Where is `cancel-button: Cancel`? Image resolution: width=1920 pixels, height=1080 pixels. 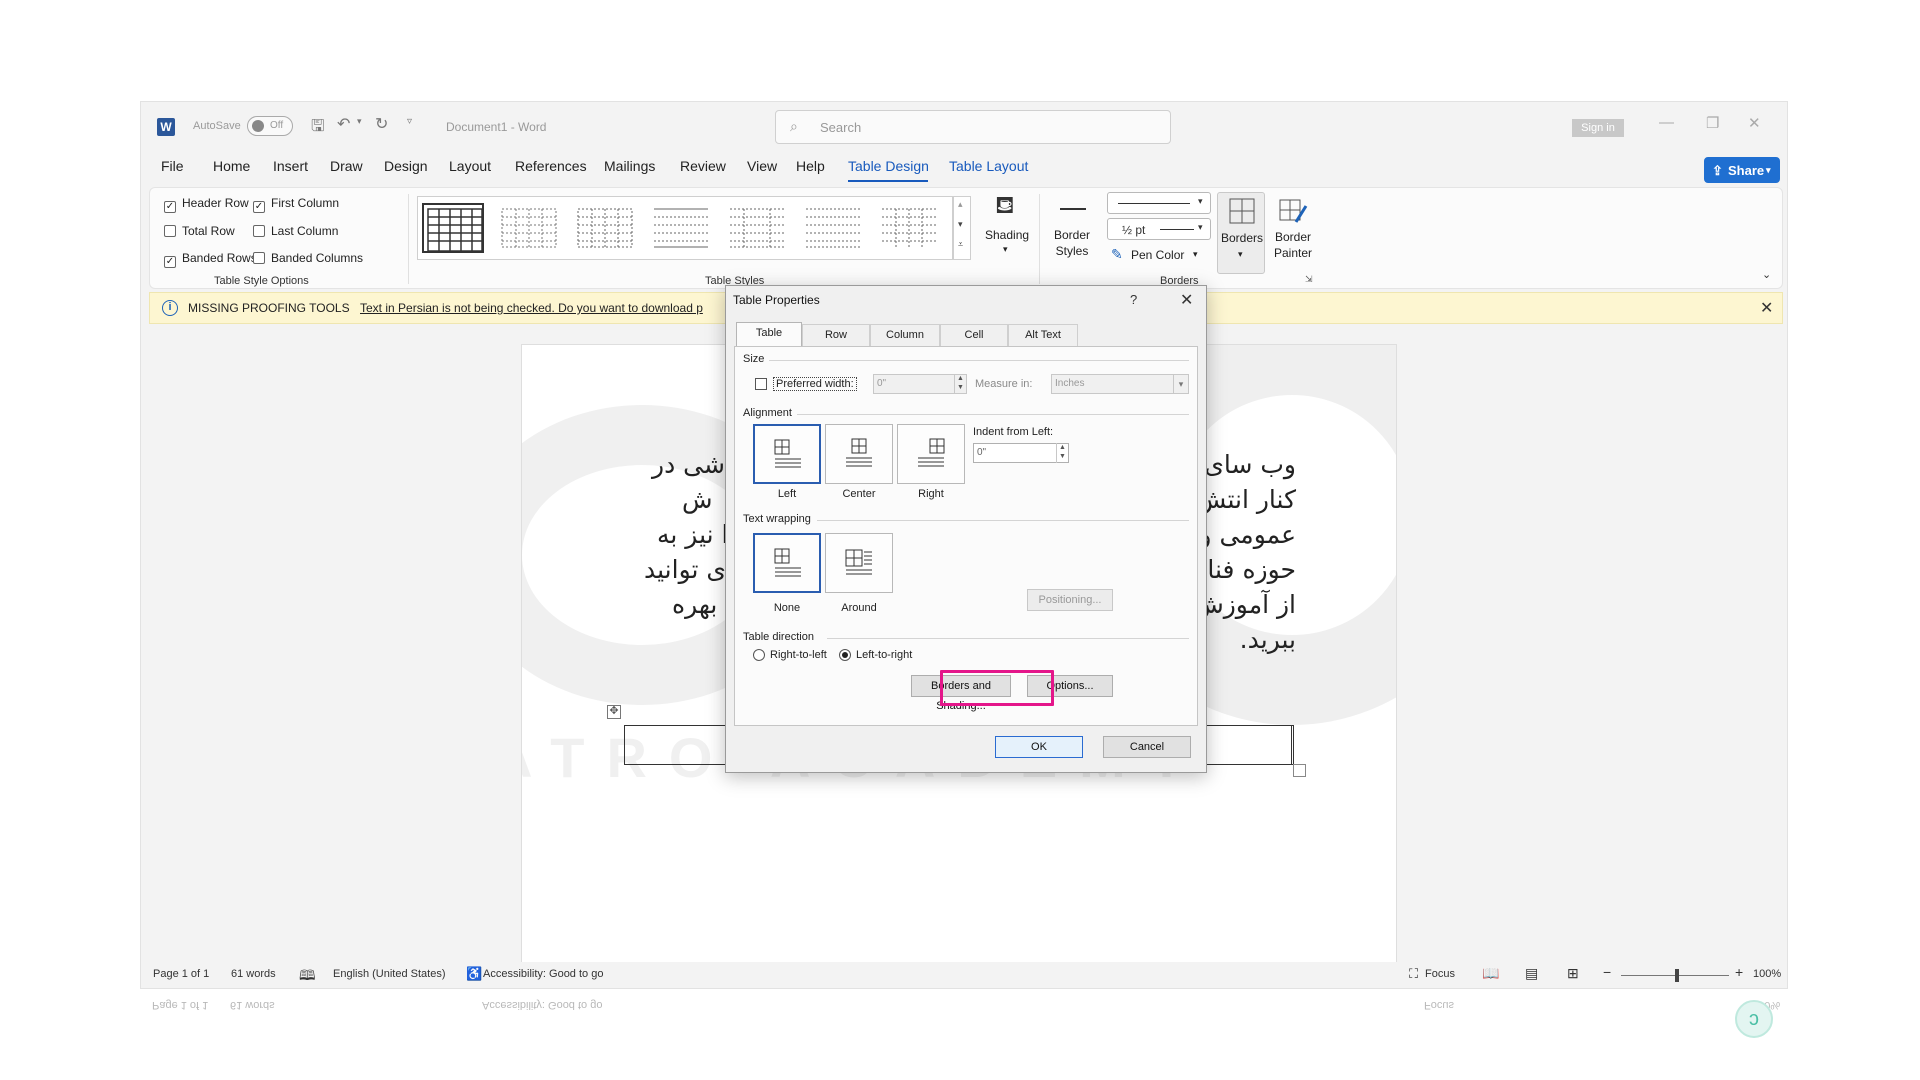 cancel-button: Cancel is located at coordinates (1147, 747).